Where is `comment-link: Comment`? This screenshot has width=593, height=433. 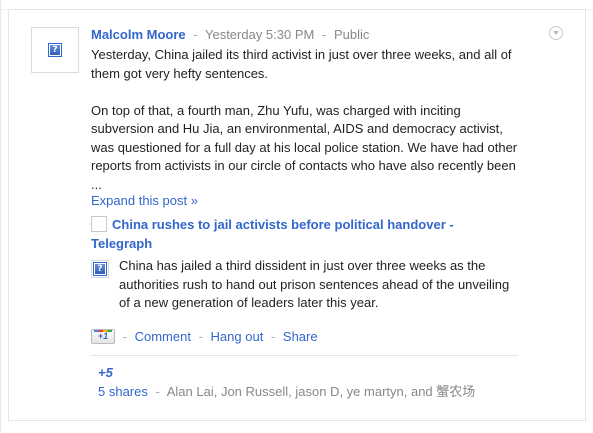
comment-link: Comment is located at coordinates (163, 336).